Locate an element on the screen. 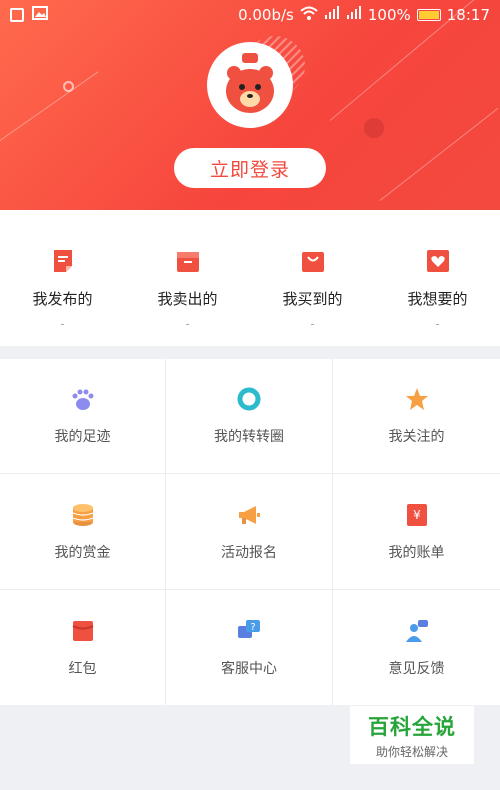 Image resolution: width=500 pixels, height=790 pixels. star-icon is located at coordinates (416, 399).